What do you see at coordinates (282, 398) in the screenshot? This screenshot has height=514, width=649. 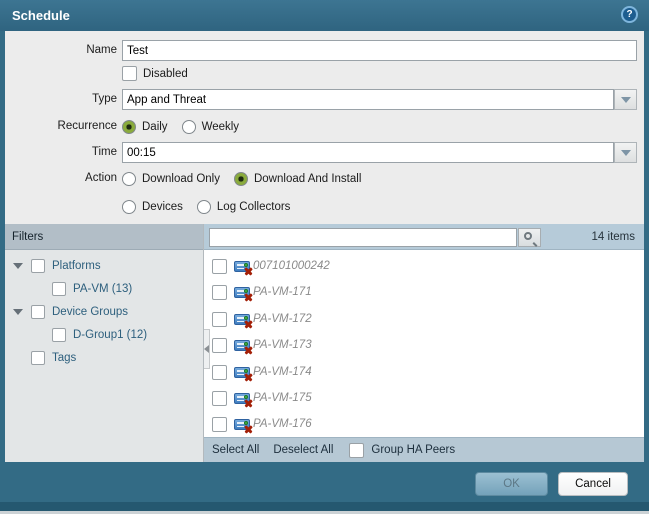 I see `device-name: PA-VM-175` at bounding box center [282, 398].